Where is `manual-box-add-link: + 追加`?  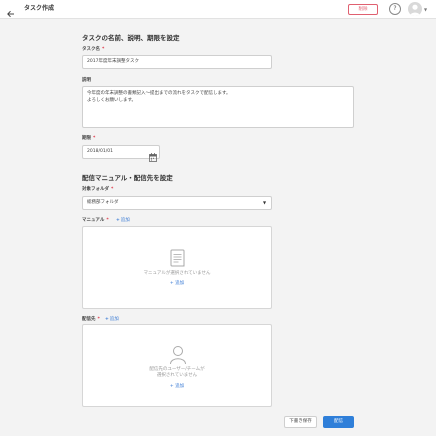 manual-box-add-link: + 追加 is located at coordinates (177, 283).